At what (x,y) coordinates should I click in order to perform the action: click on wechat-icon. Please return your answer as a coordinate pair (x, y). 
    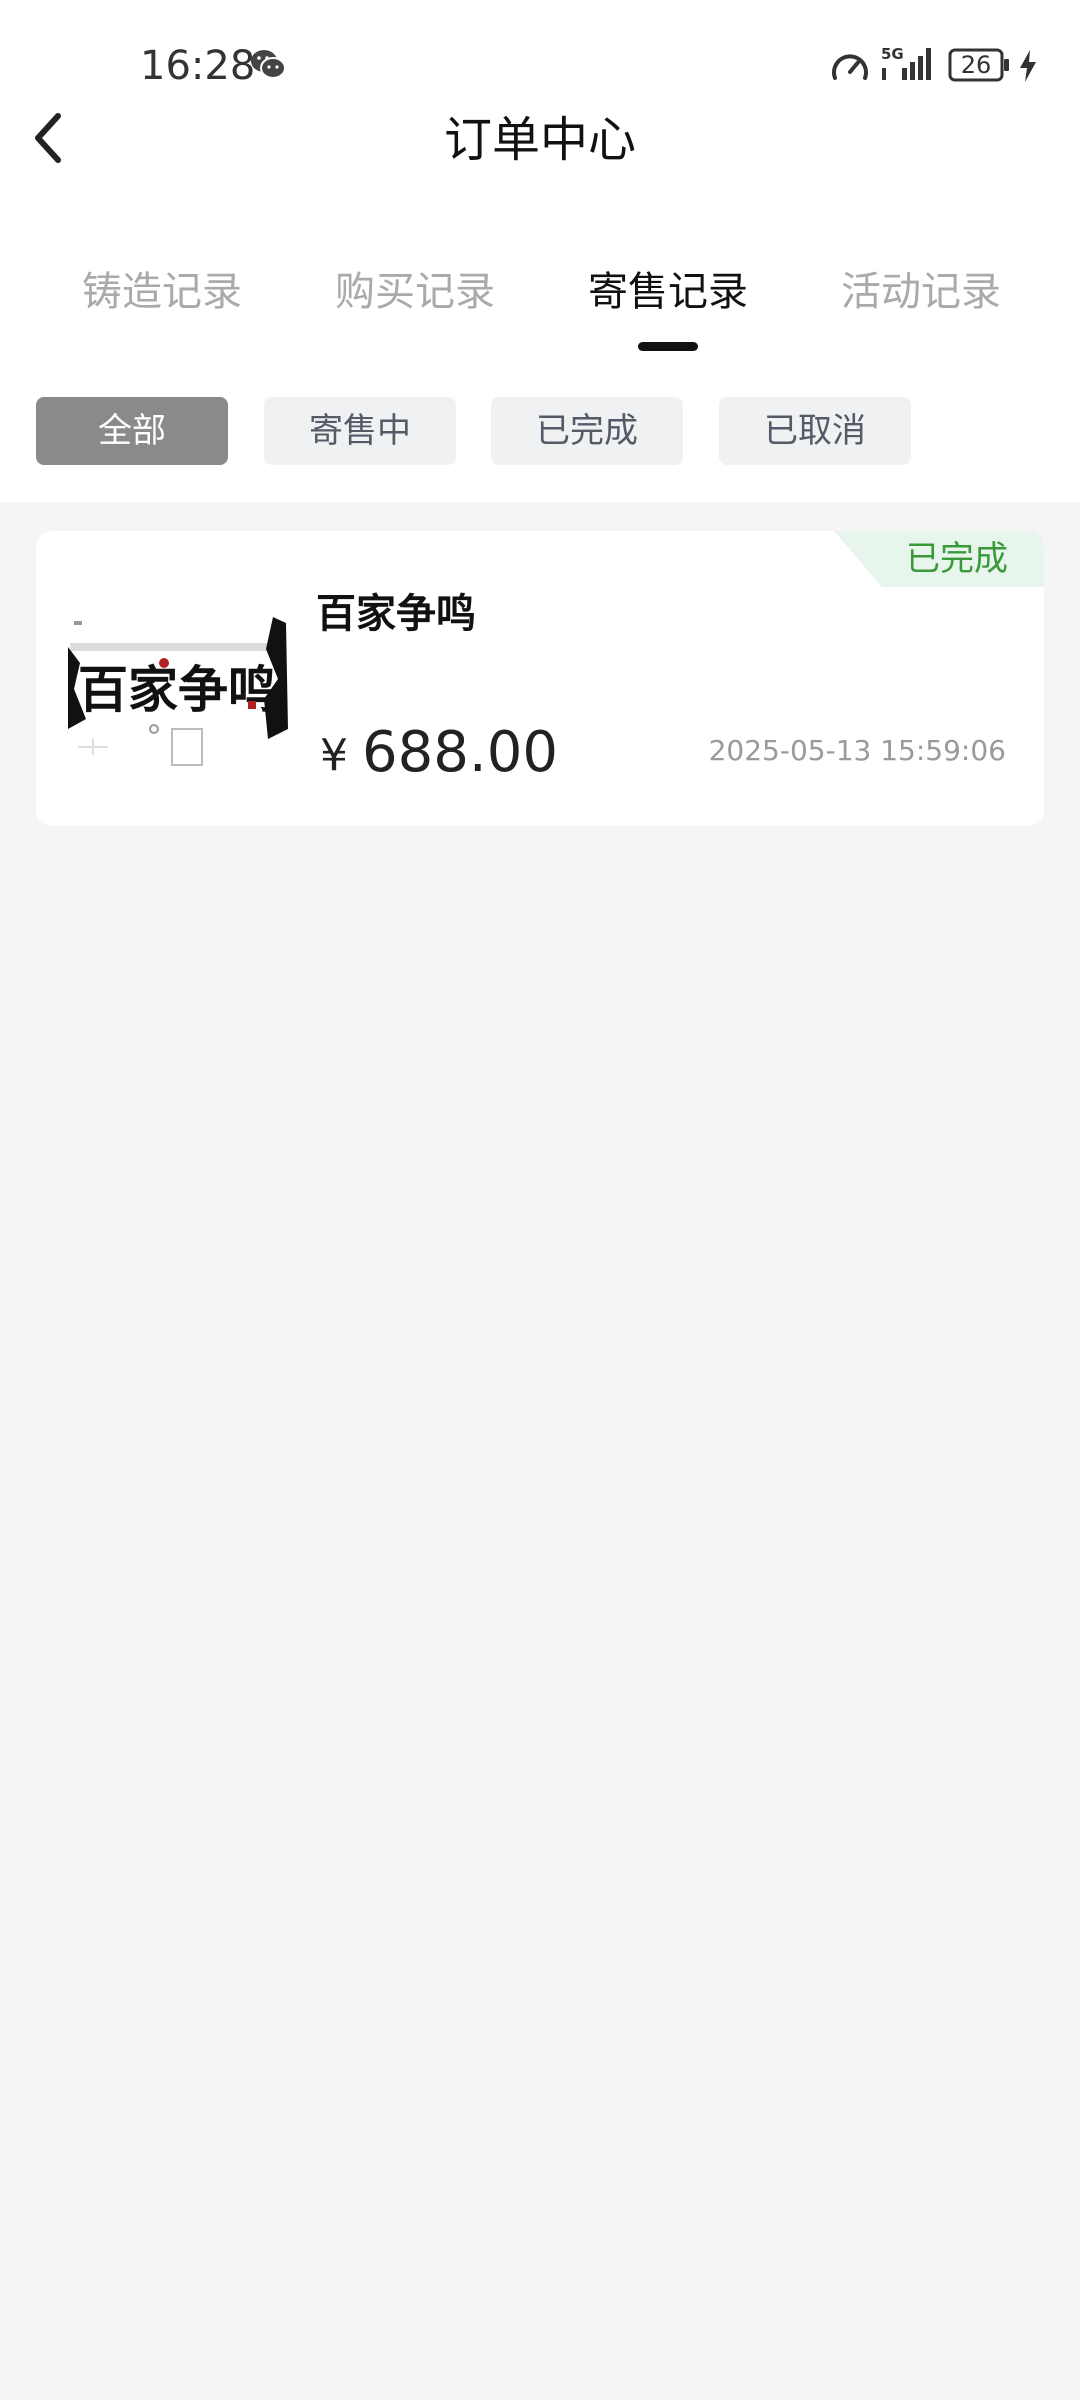
    Looking at the image, I should click on (268, 64).